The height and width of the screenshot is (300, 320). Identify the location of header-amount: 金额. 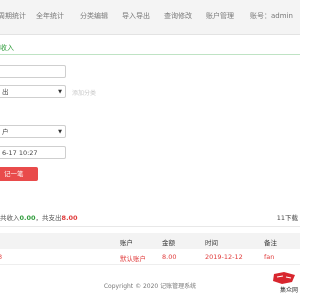
(168, 243).